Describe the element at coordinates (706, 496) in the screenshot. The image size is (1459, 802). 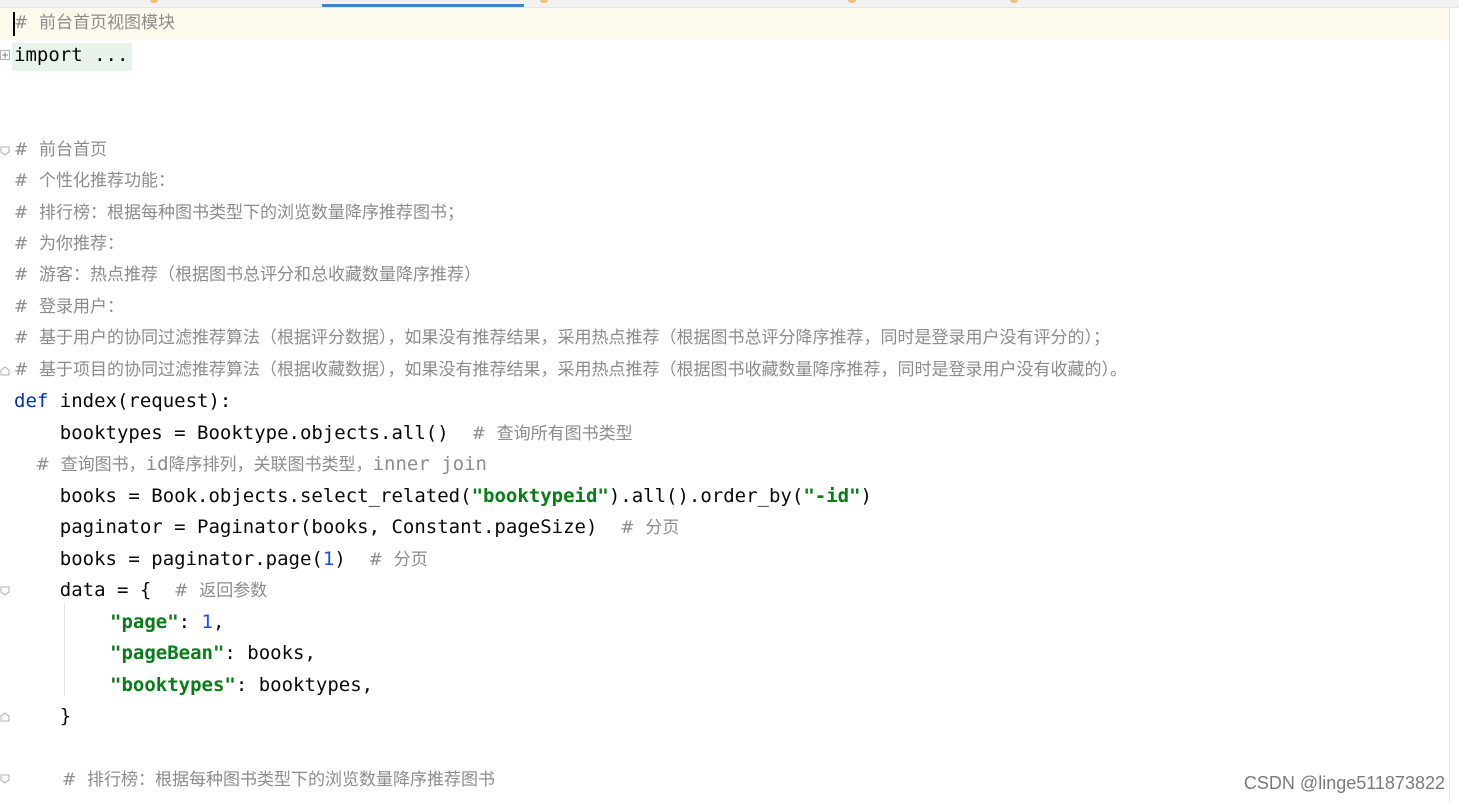
I see `code-token: ).all().order_by(` at that location.